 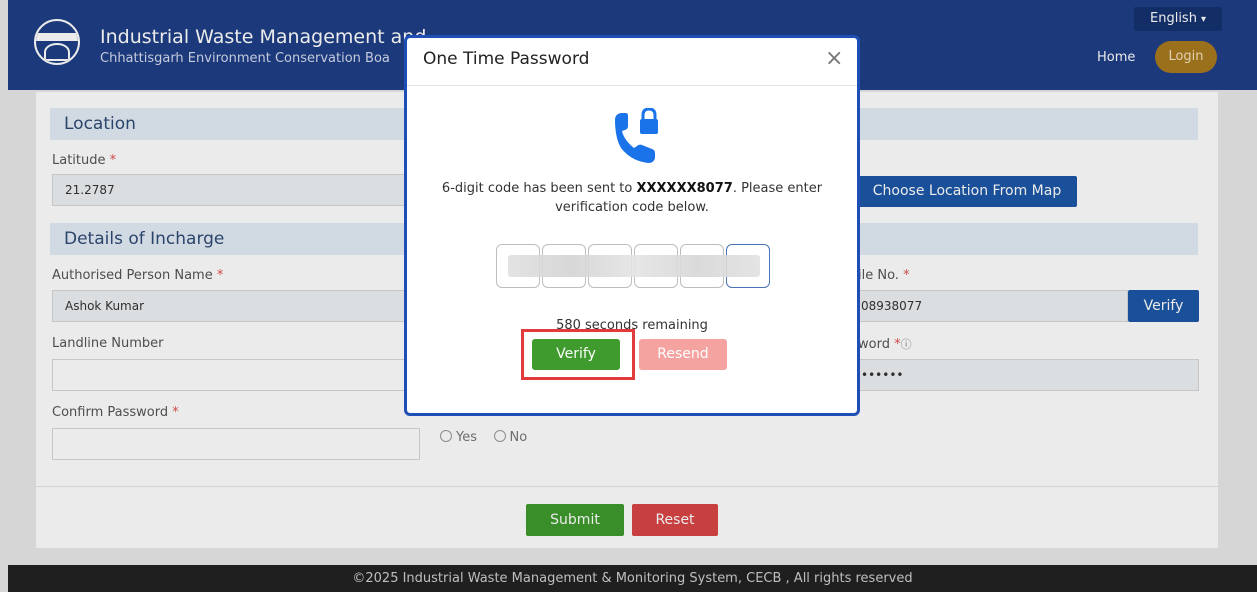 I want to click on otp-resend-button: Resend, so click(x=683, y=354).